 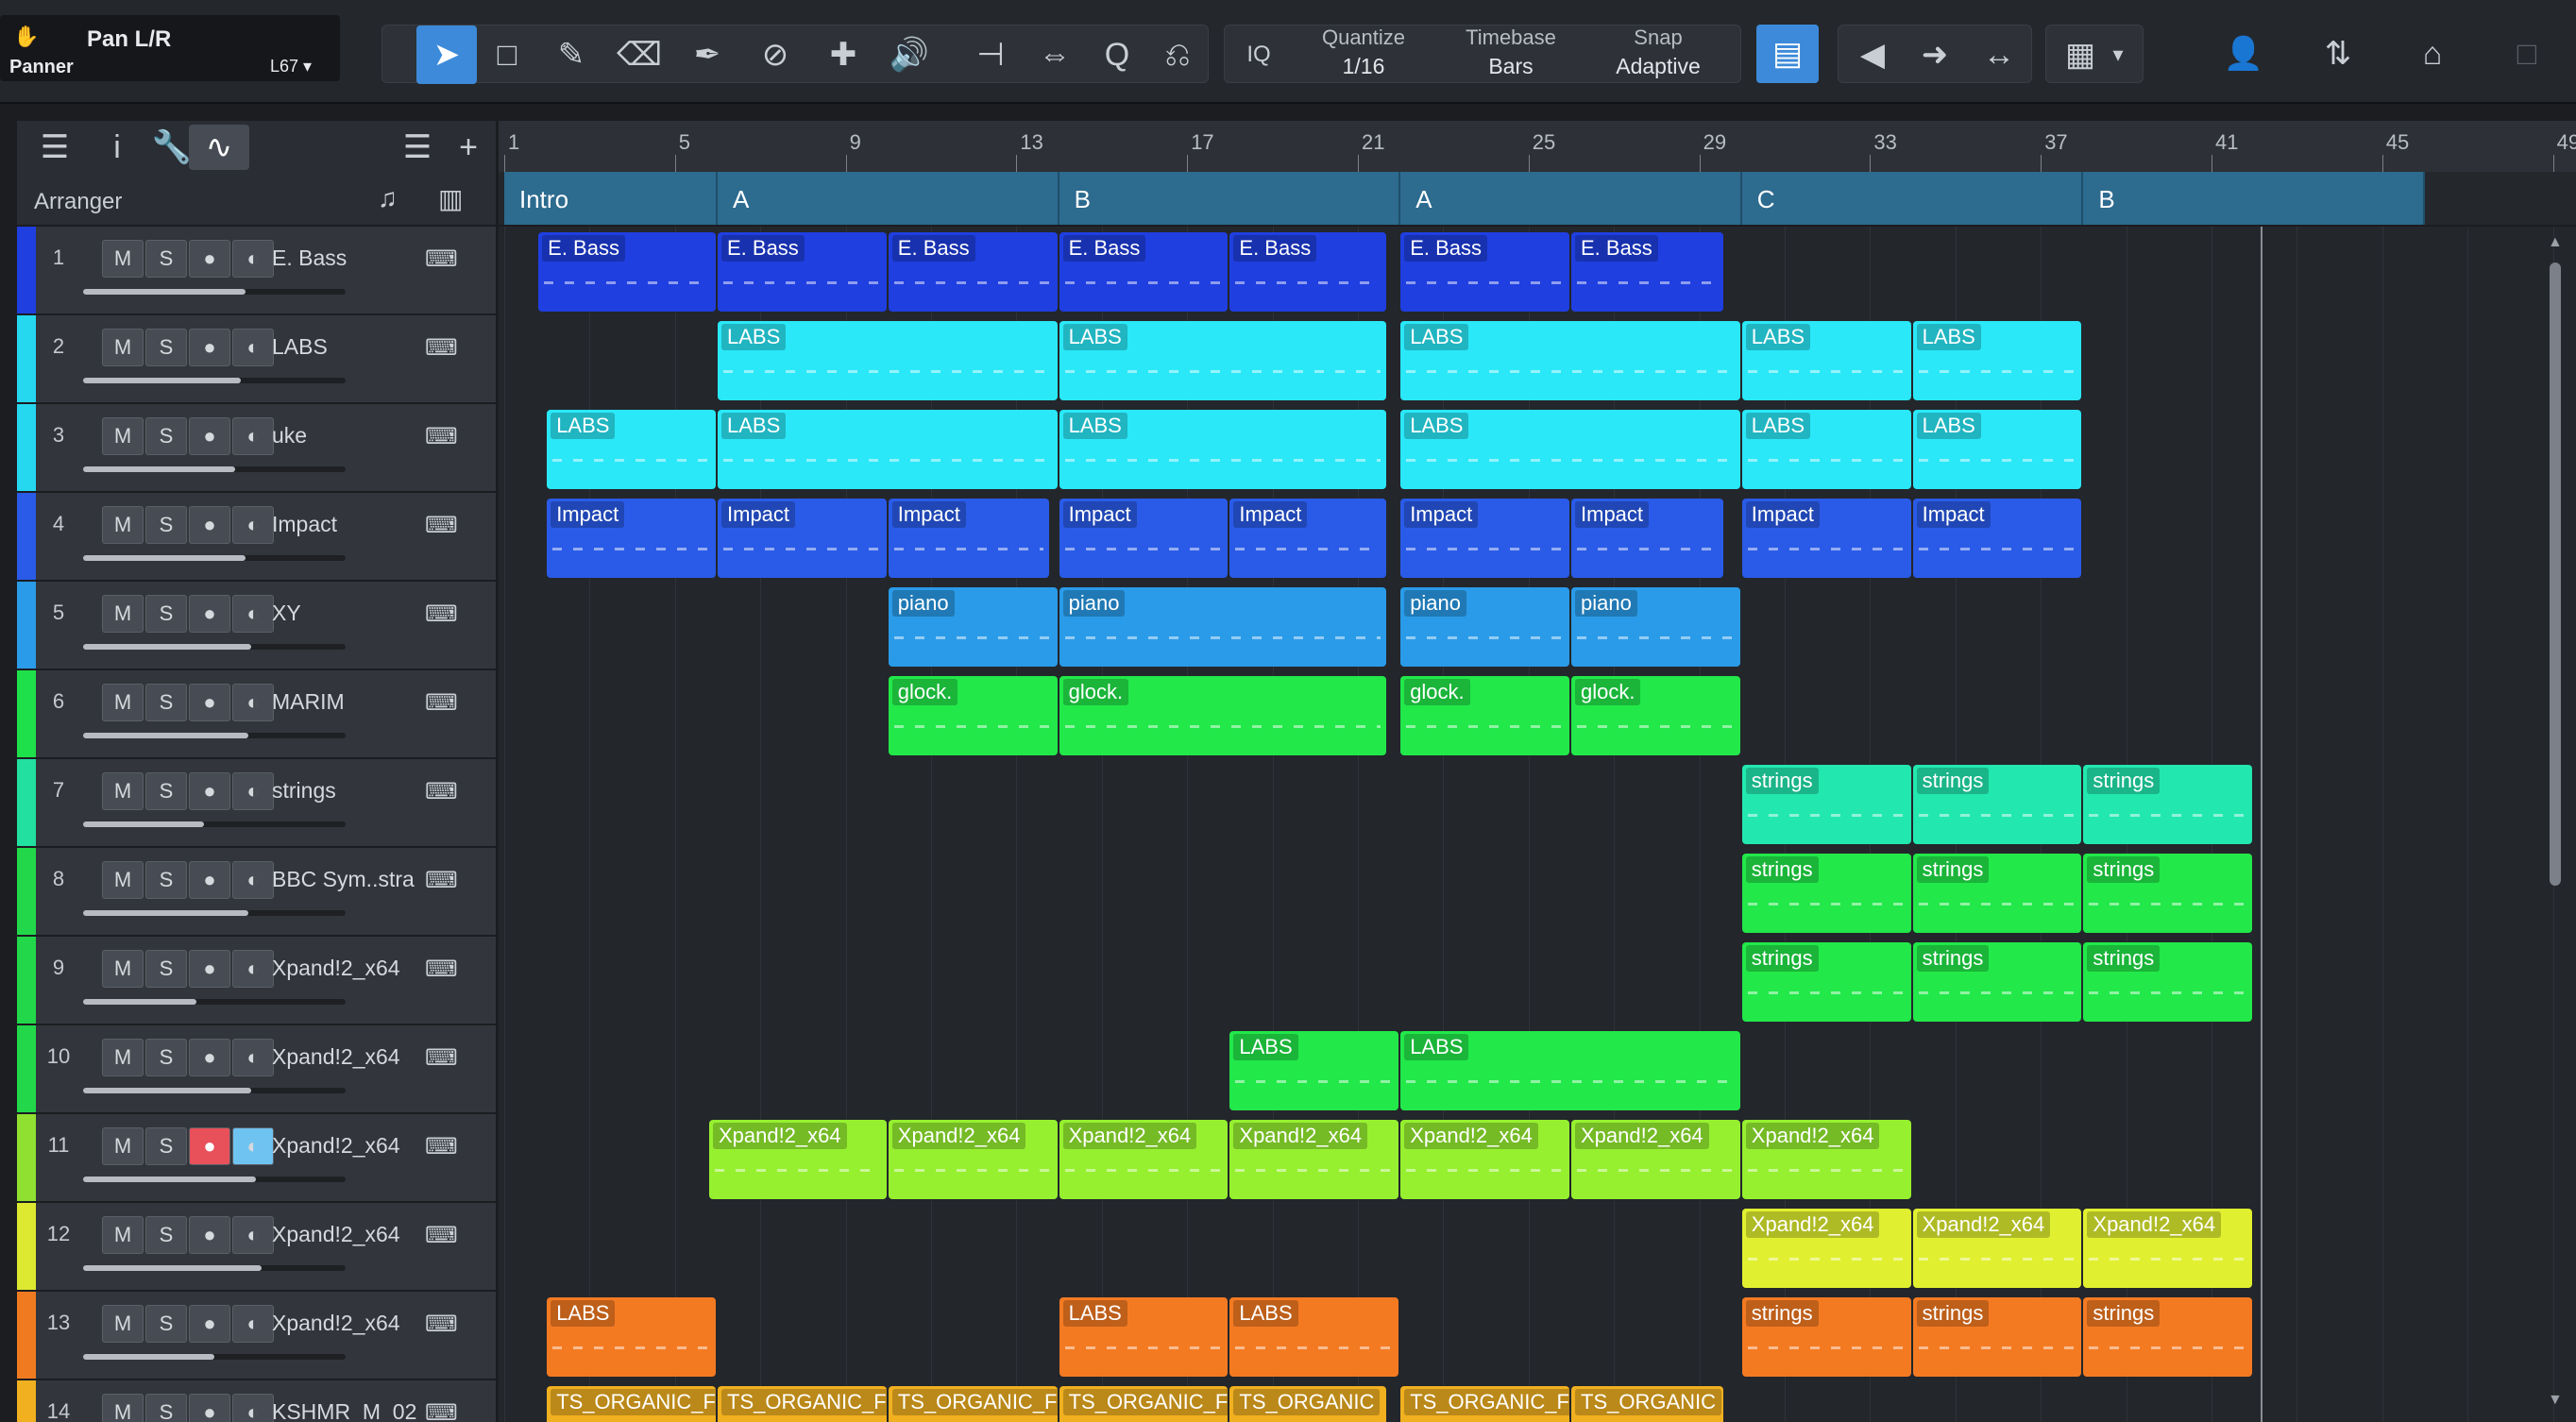 I want to click on track-row: 10 M S ● ◐ Xpand!2_x64 ⌨, so click(x=256, y=1069).